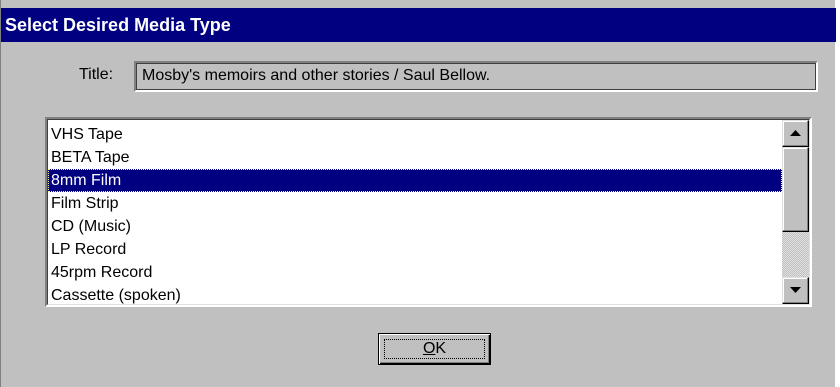 This screenshot has height=387, width=840. Describe the element at coordinates (795, 189) in the screenshot. I see `scrollbar-thumb` at that location.